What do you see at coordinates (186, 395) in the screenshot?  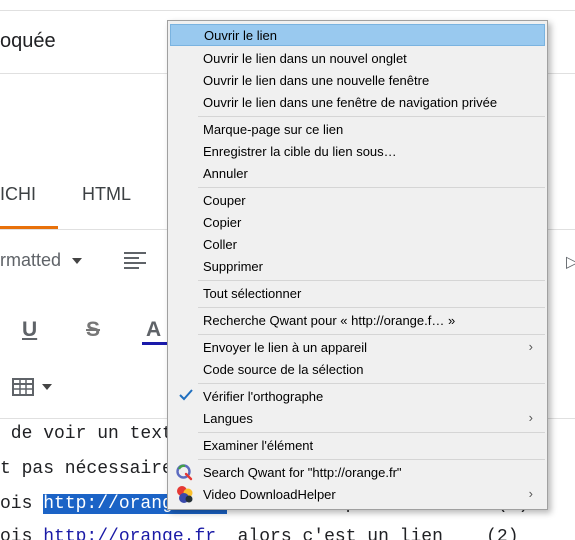 I see `checkmark-icon` at bounding box center [186, 395].